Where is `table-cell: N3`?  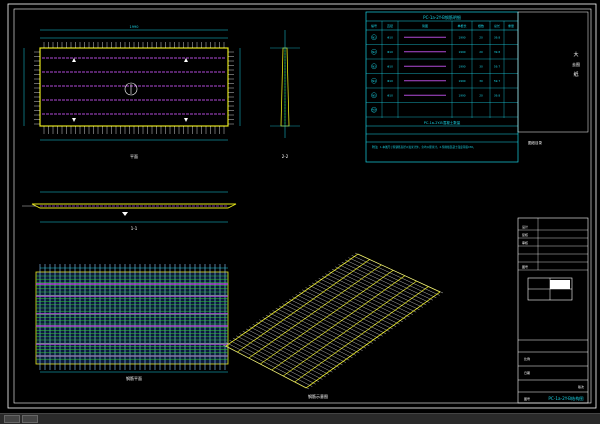
table-cell: N3 is located at coordinates (374, 66).